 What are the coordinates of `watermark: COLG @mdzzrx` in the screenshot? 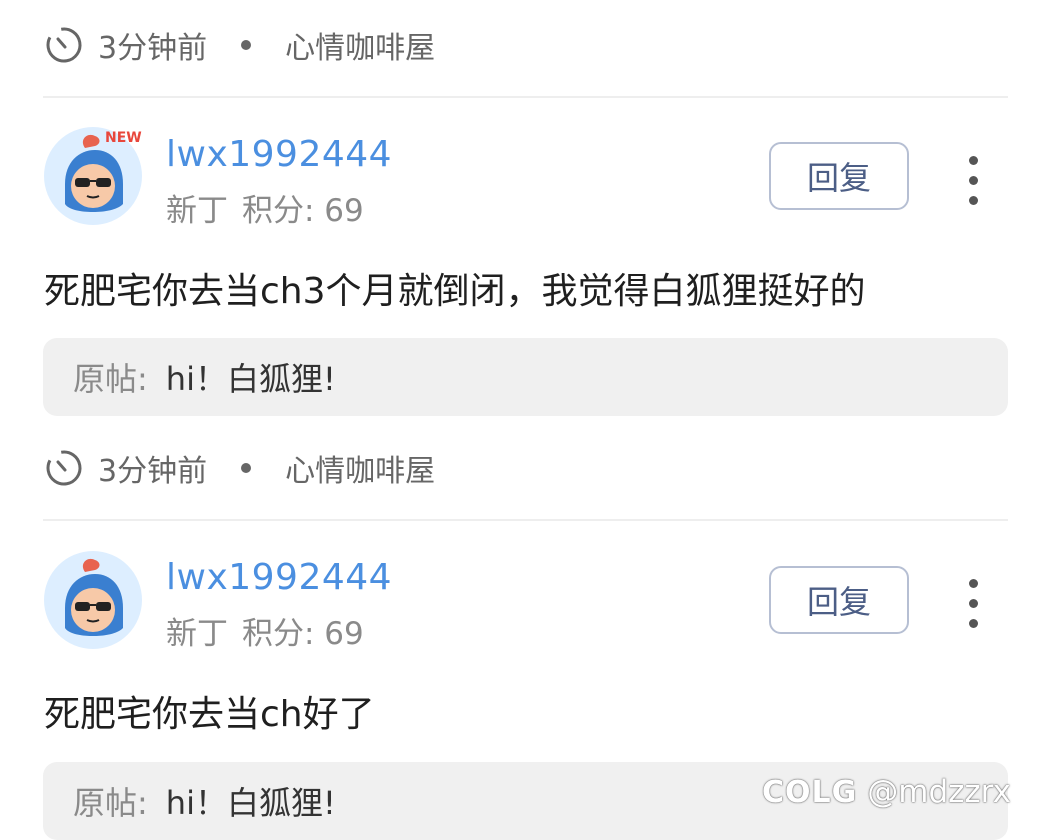 It's located at (886, 792).